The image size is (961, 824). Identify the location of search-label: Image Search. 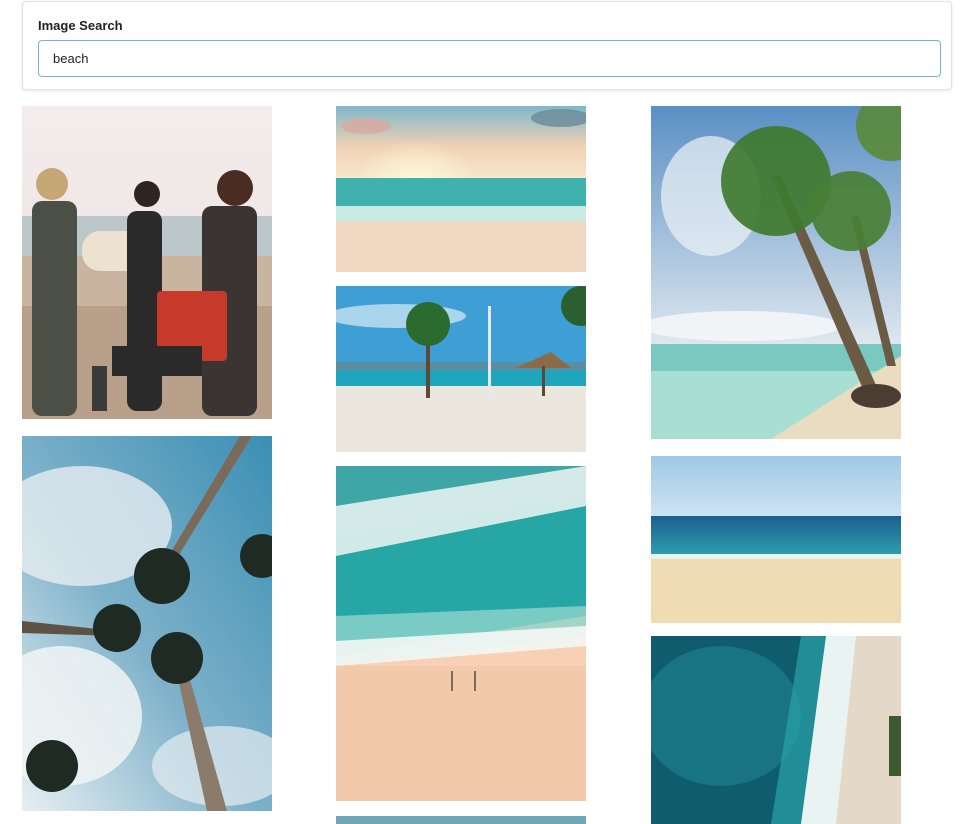
(80, 25).